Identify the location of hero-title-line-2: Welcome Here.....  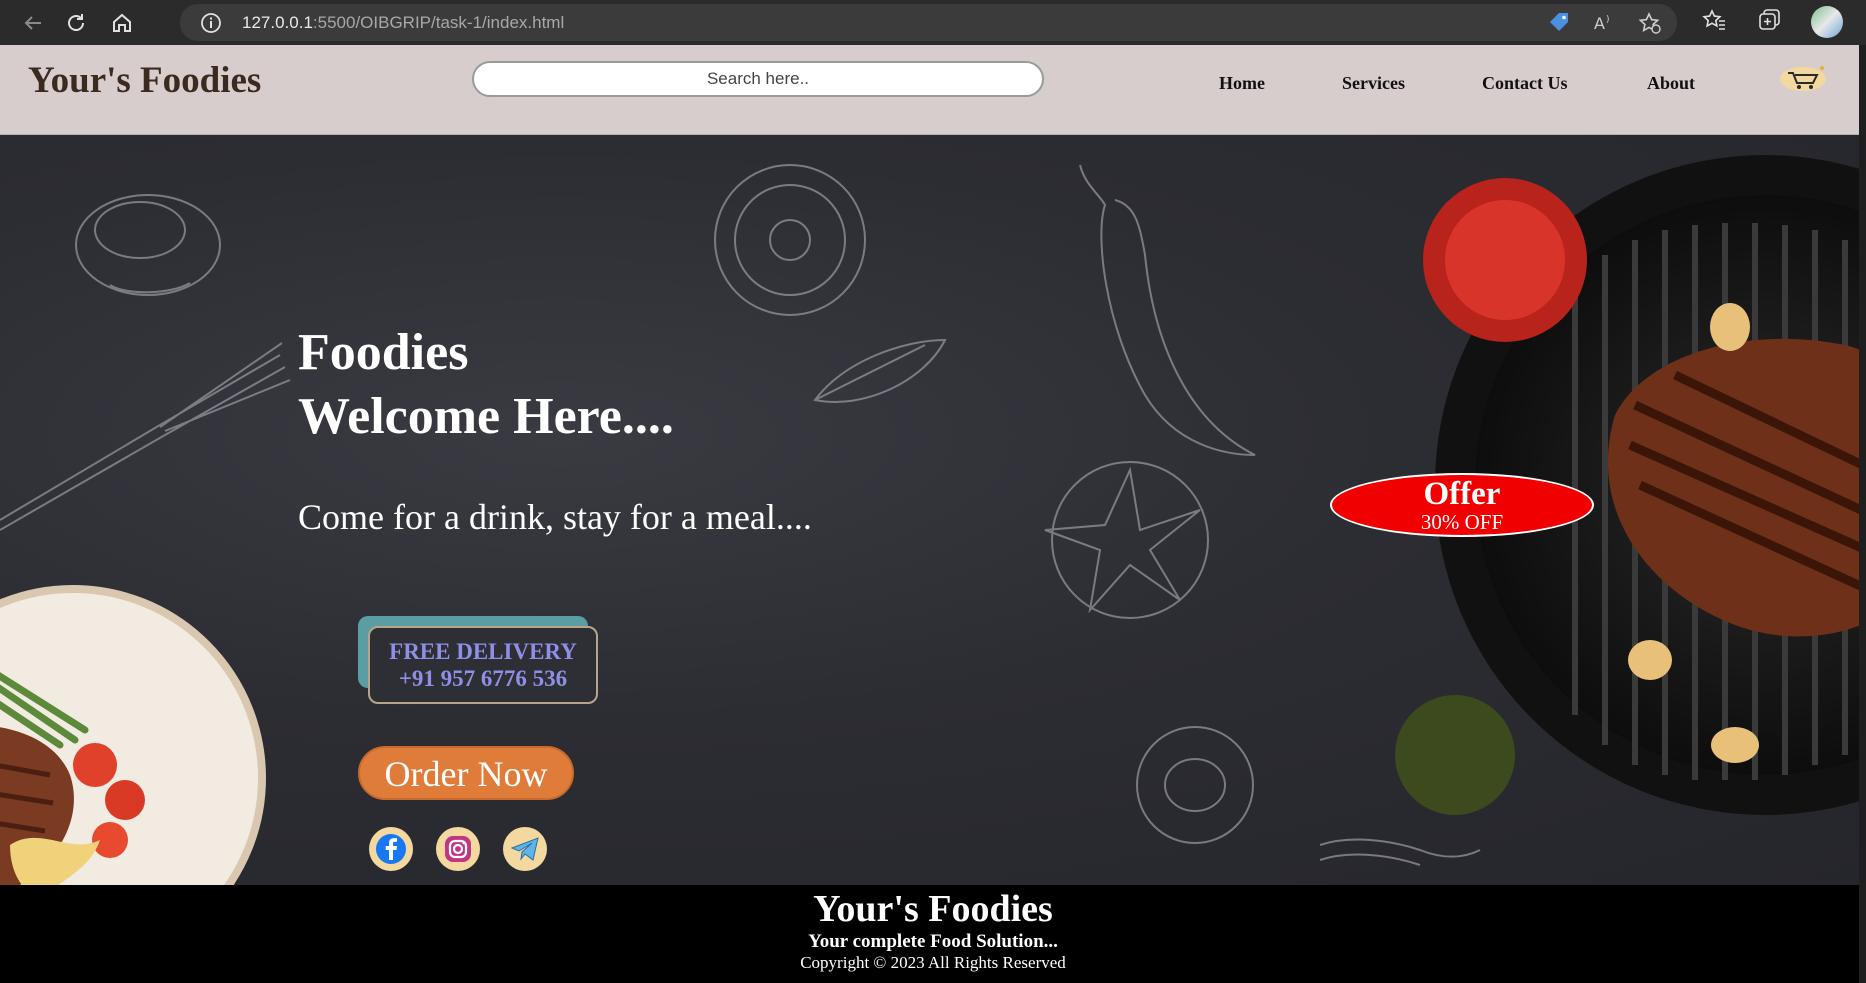
(486, 416).